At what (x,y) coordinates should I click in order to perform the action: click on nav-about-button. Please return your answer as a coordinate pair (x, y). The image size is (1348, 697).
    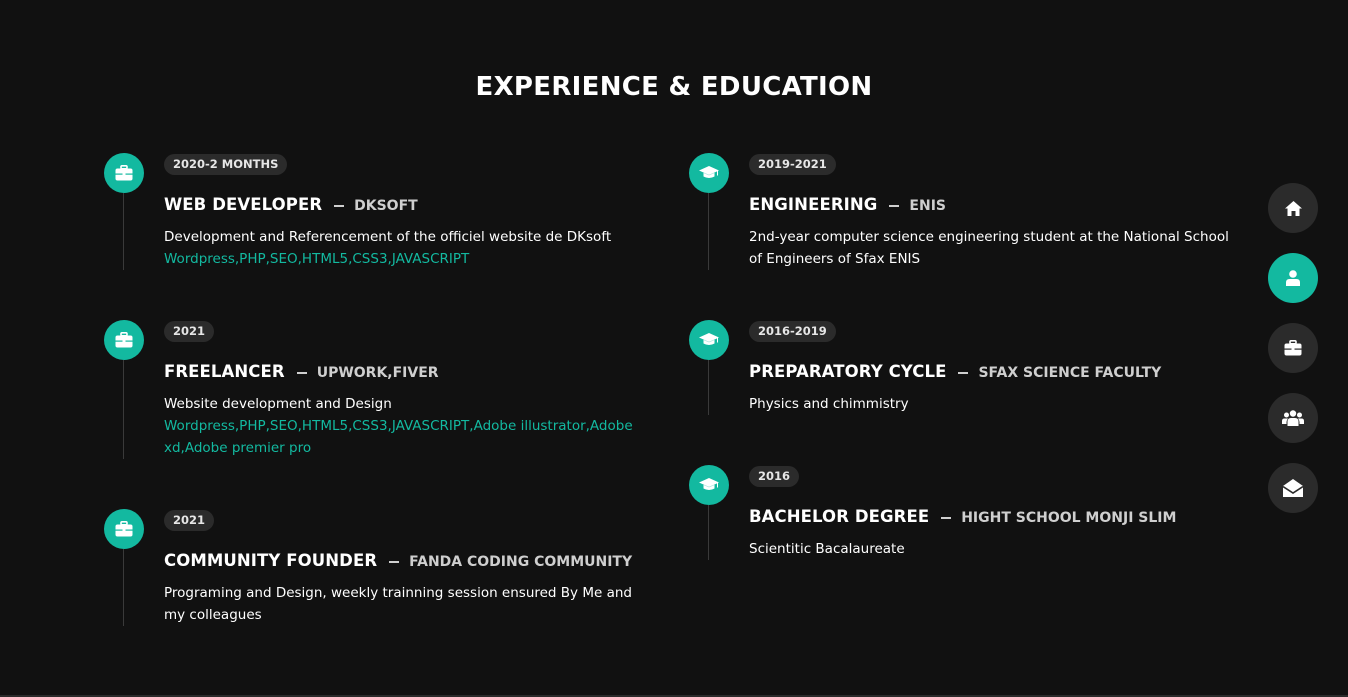
    Looking at the image, I should click on (1293, 278).